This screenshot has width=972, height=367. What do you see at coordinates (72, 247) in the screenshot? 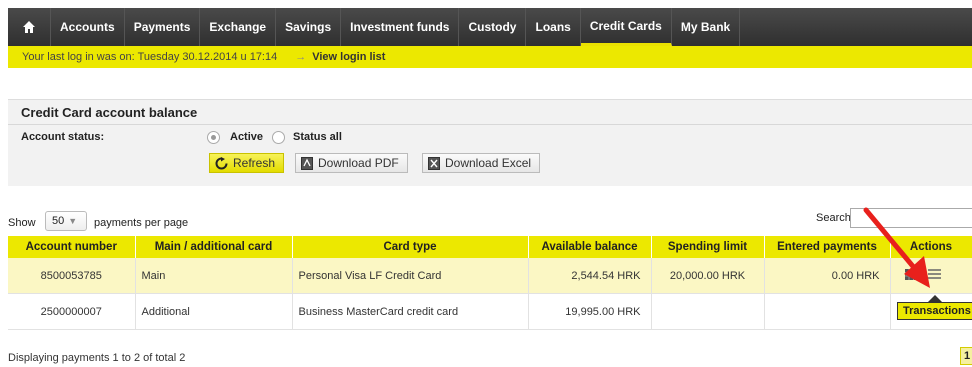
I see `col-account-number: Account number` at bounding box center [72, 247].